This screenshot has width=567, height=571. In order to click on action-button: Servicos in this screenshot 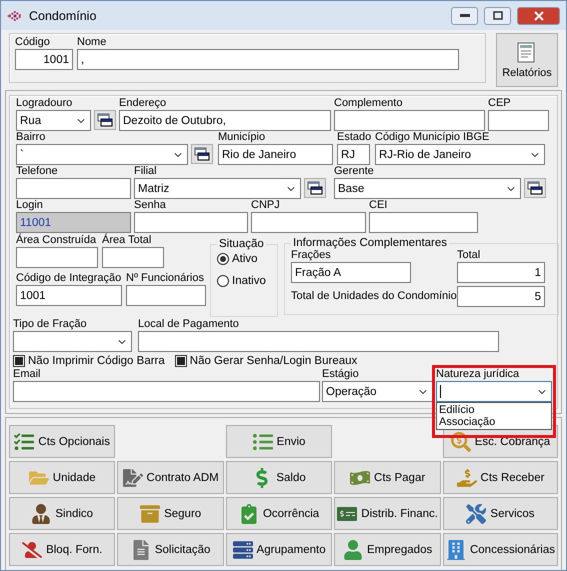, I will do `click(500, 513)`.